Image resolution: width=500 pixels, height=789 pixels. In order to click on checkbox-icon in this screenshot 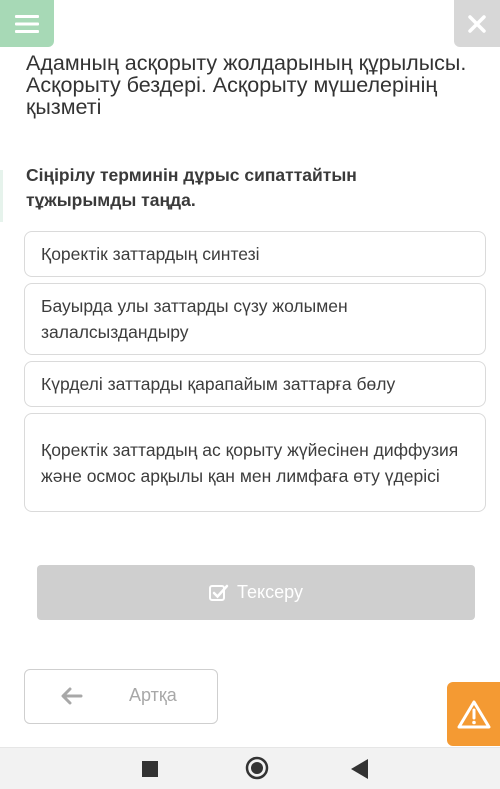, I will do `click(219, 593)`.